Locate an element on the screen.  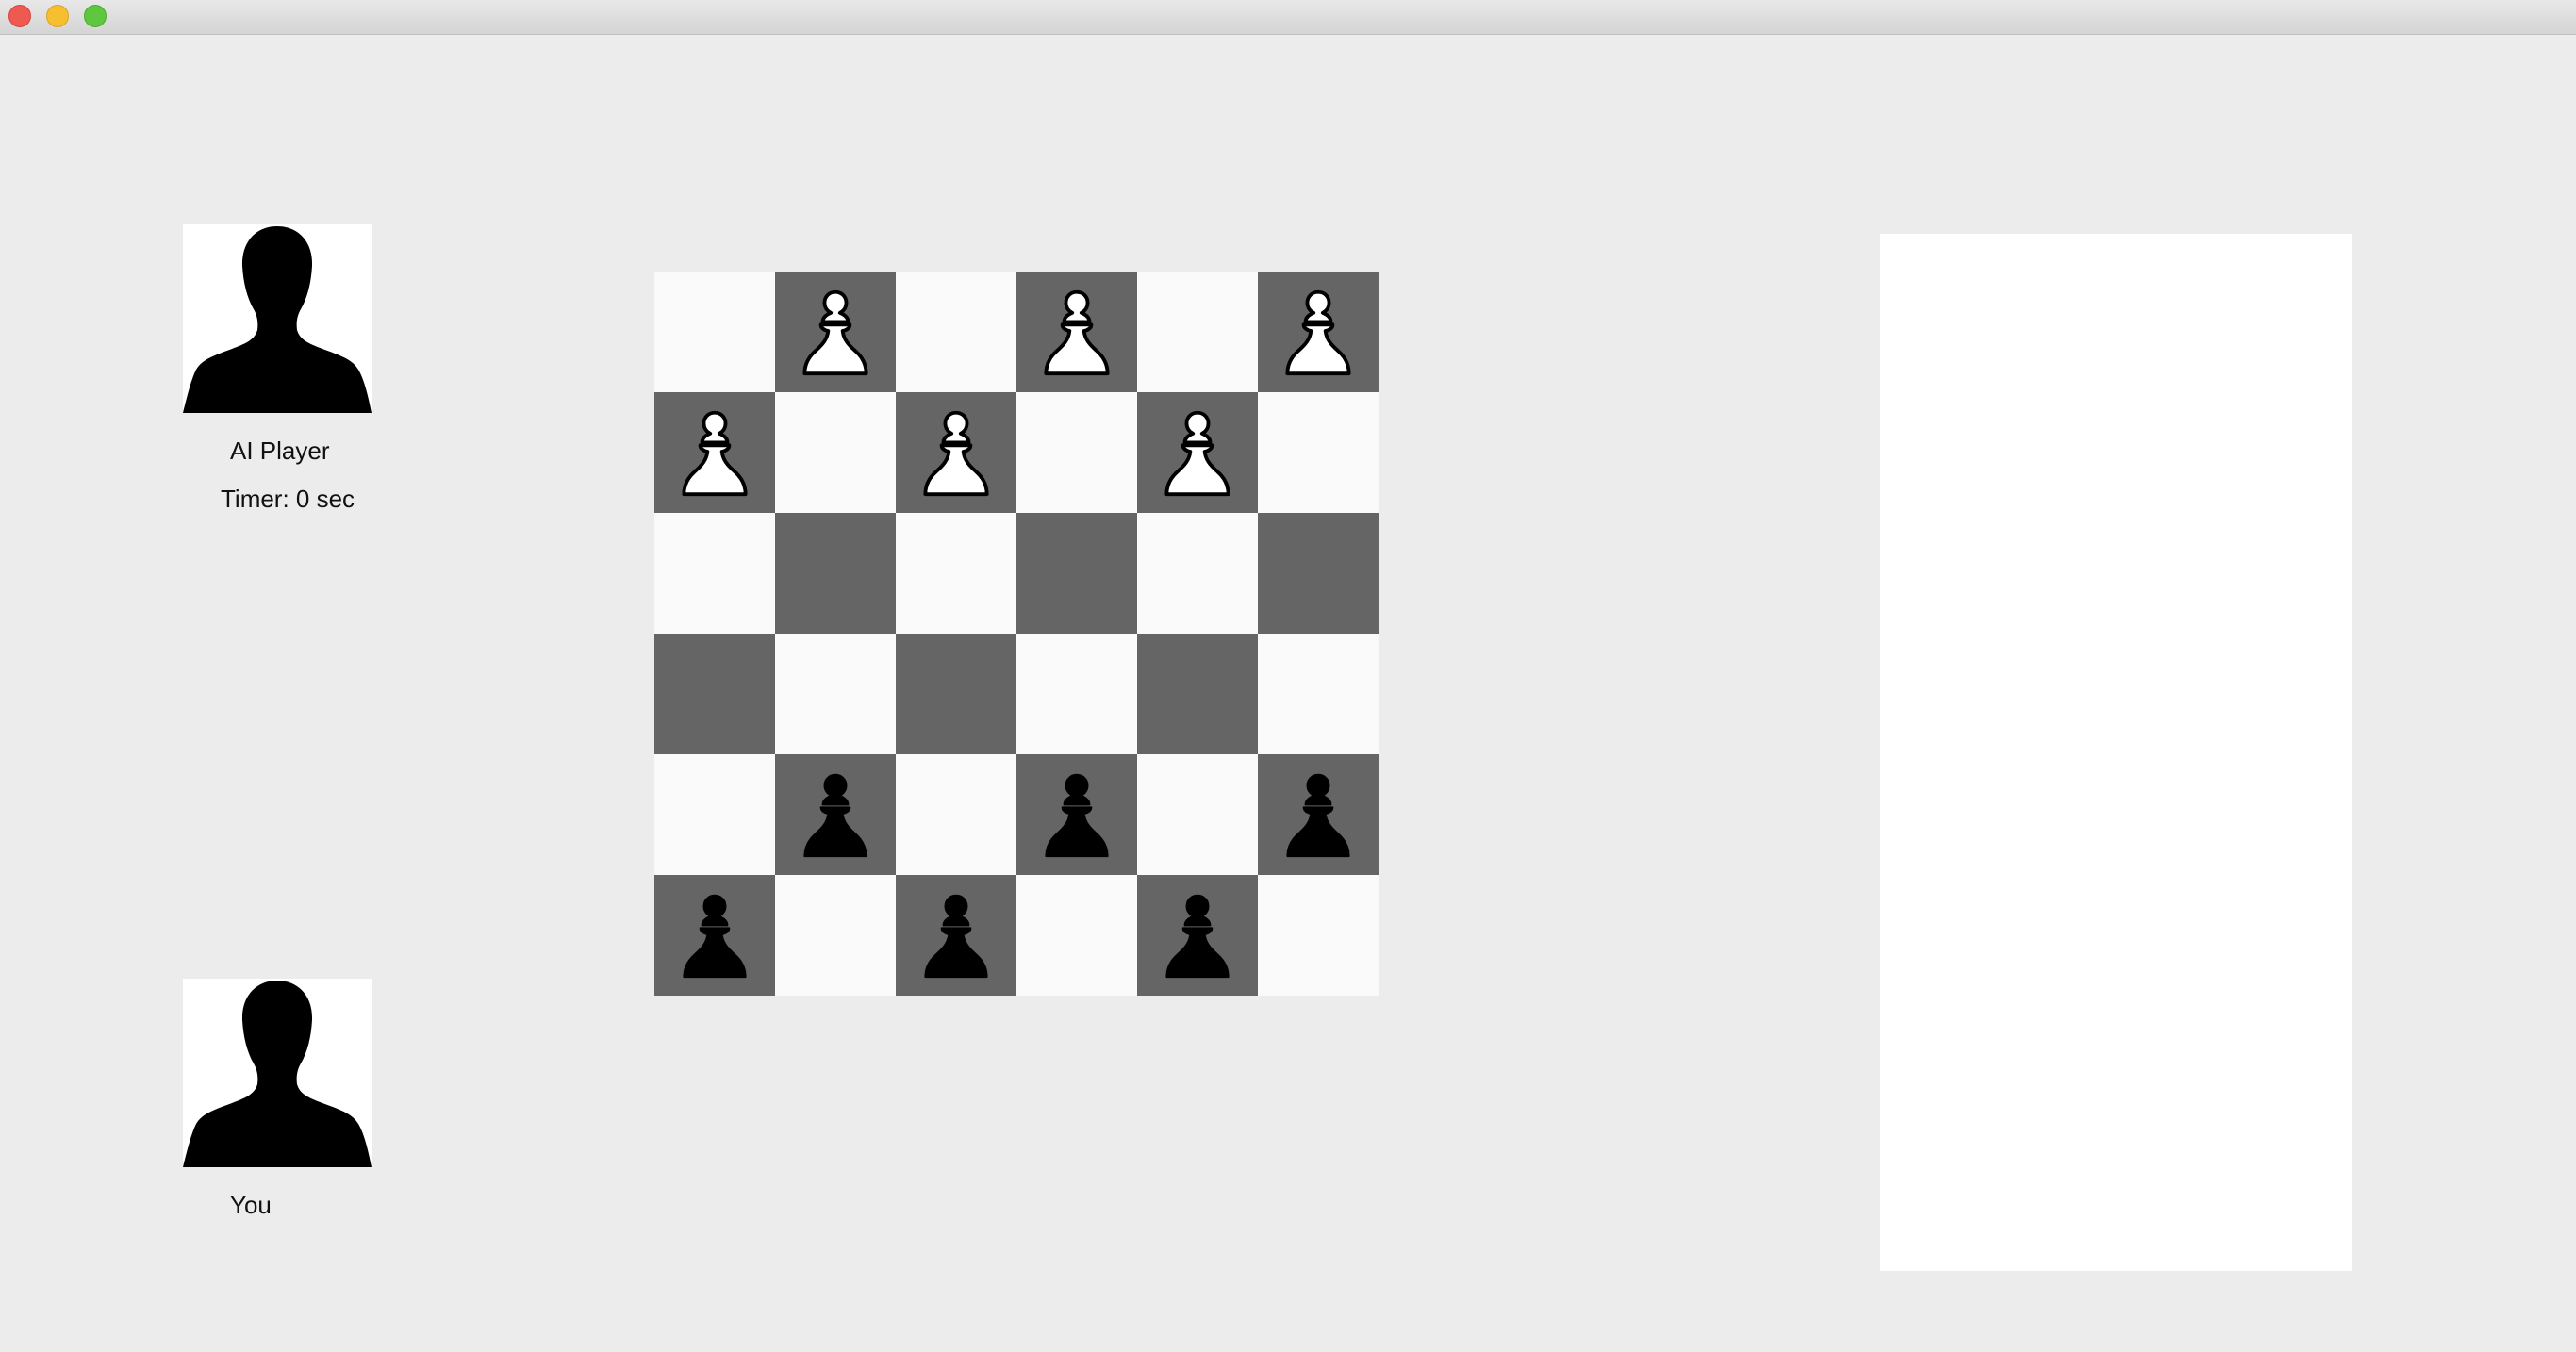
opponent-name: AI Player is located at coordinates (280, 451).